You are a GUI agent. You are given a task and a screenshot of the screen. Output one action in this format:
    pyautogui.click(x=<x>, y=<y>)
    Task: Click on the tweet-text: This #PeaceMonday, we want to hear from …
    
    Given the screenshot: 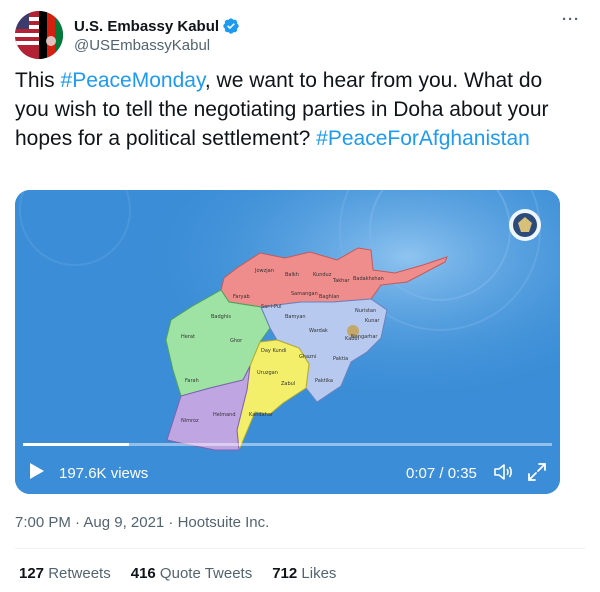 What is the action you would take?
    pyautogui.click(x=293, y=109)
    